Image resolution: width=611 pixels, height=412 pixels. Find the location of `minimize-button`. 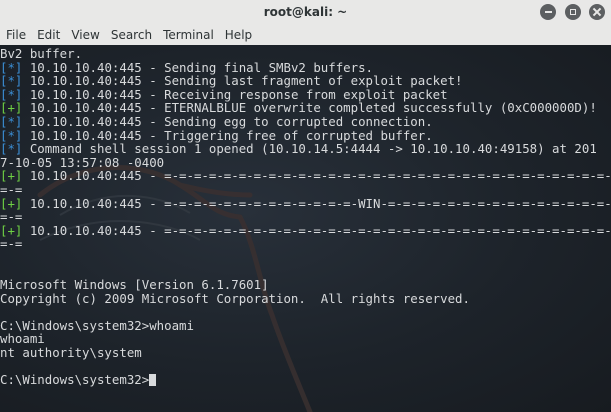

minimize-button is located at coordinates (548, 12).